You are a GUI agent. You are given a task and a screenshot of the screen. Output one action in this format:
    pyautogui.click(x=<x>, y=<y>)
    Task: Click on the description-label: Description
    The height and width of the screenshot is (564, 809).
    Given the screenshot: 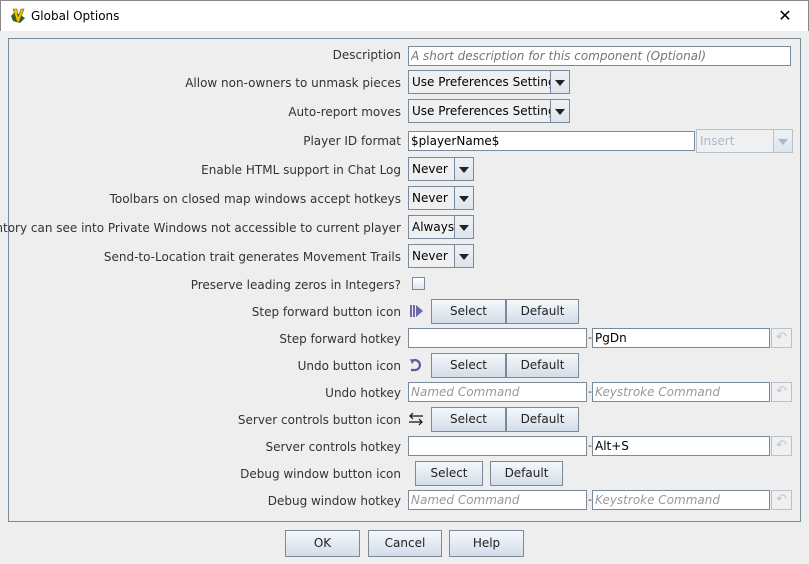 What is the action you would take?
    pyautogui.click(x=366, y=55)
    